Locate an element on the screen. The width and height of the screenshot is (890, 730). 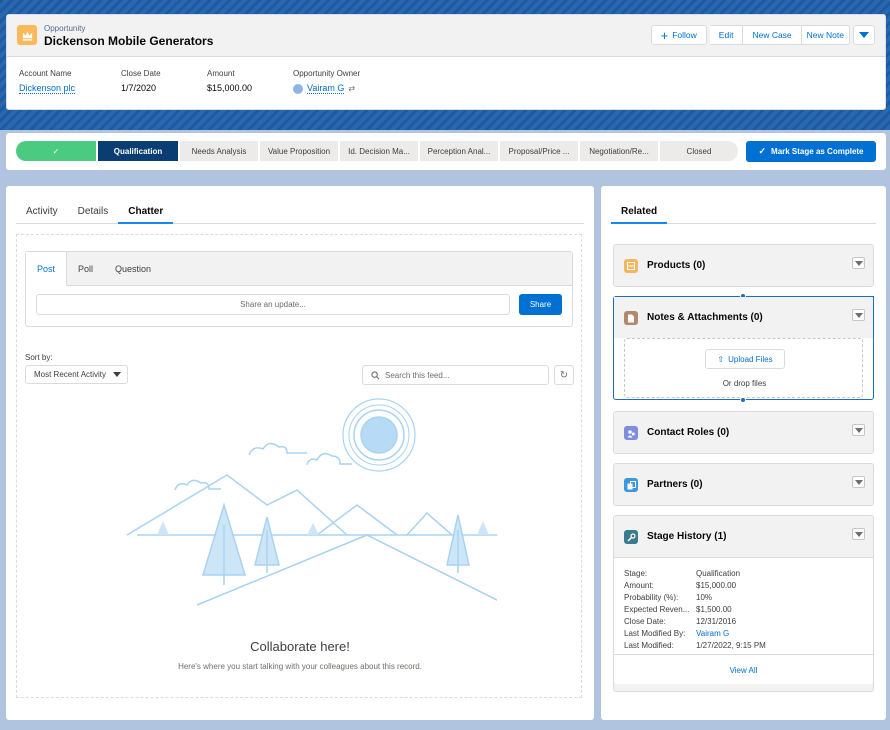
highlight-owner: Opportunity Owner Vairam G ⇄ is located at coordinates (353, 81).